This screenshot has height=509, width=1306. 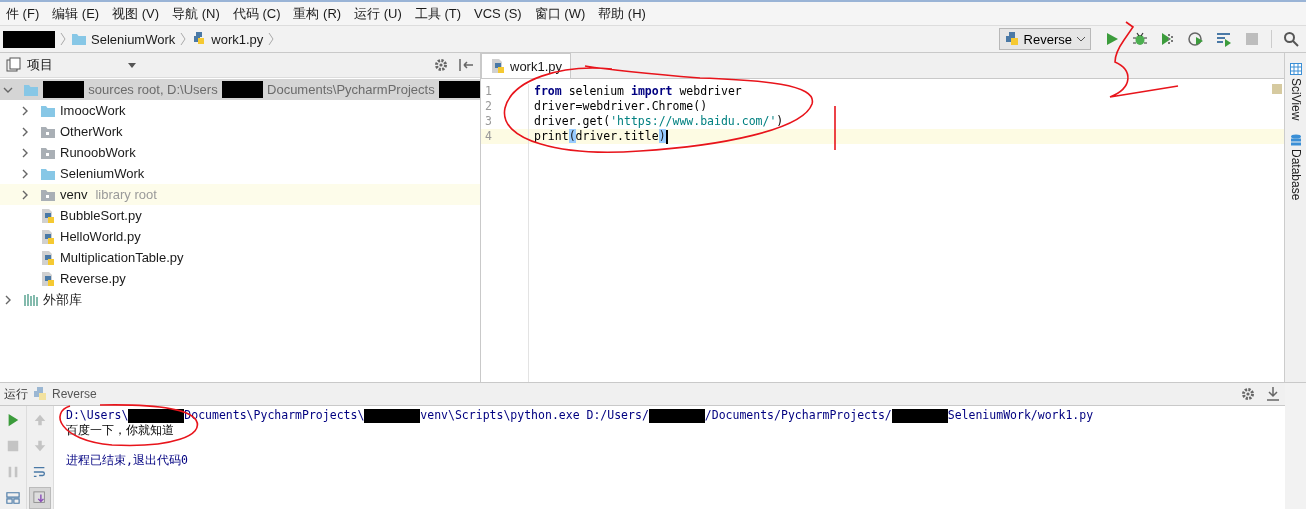 What do you see at coordinates (1273, 394) in the screenshot?
I see `hide-icon` at bounding box center [1273, 394].